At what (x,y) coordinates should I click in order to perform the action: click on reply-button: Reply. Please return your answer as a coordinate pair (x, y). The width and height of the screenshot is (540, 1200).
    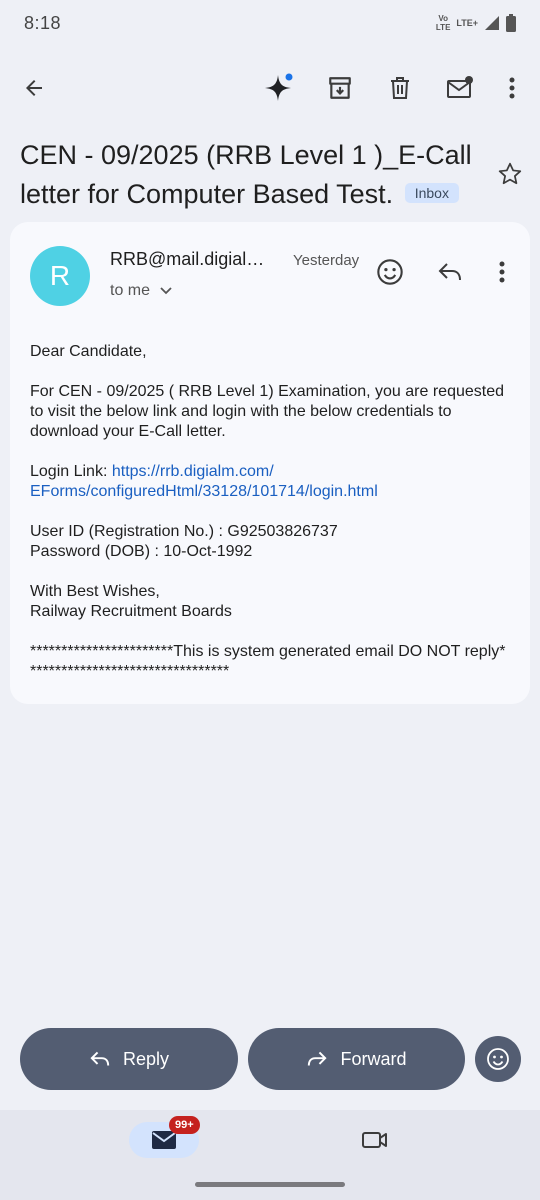
    Looking at the image, I should click on (129, 1059).